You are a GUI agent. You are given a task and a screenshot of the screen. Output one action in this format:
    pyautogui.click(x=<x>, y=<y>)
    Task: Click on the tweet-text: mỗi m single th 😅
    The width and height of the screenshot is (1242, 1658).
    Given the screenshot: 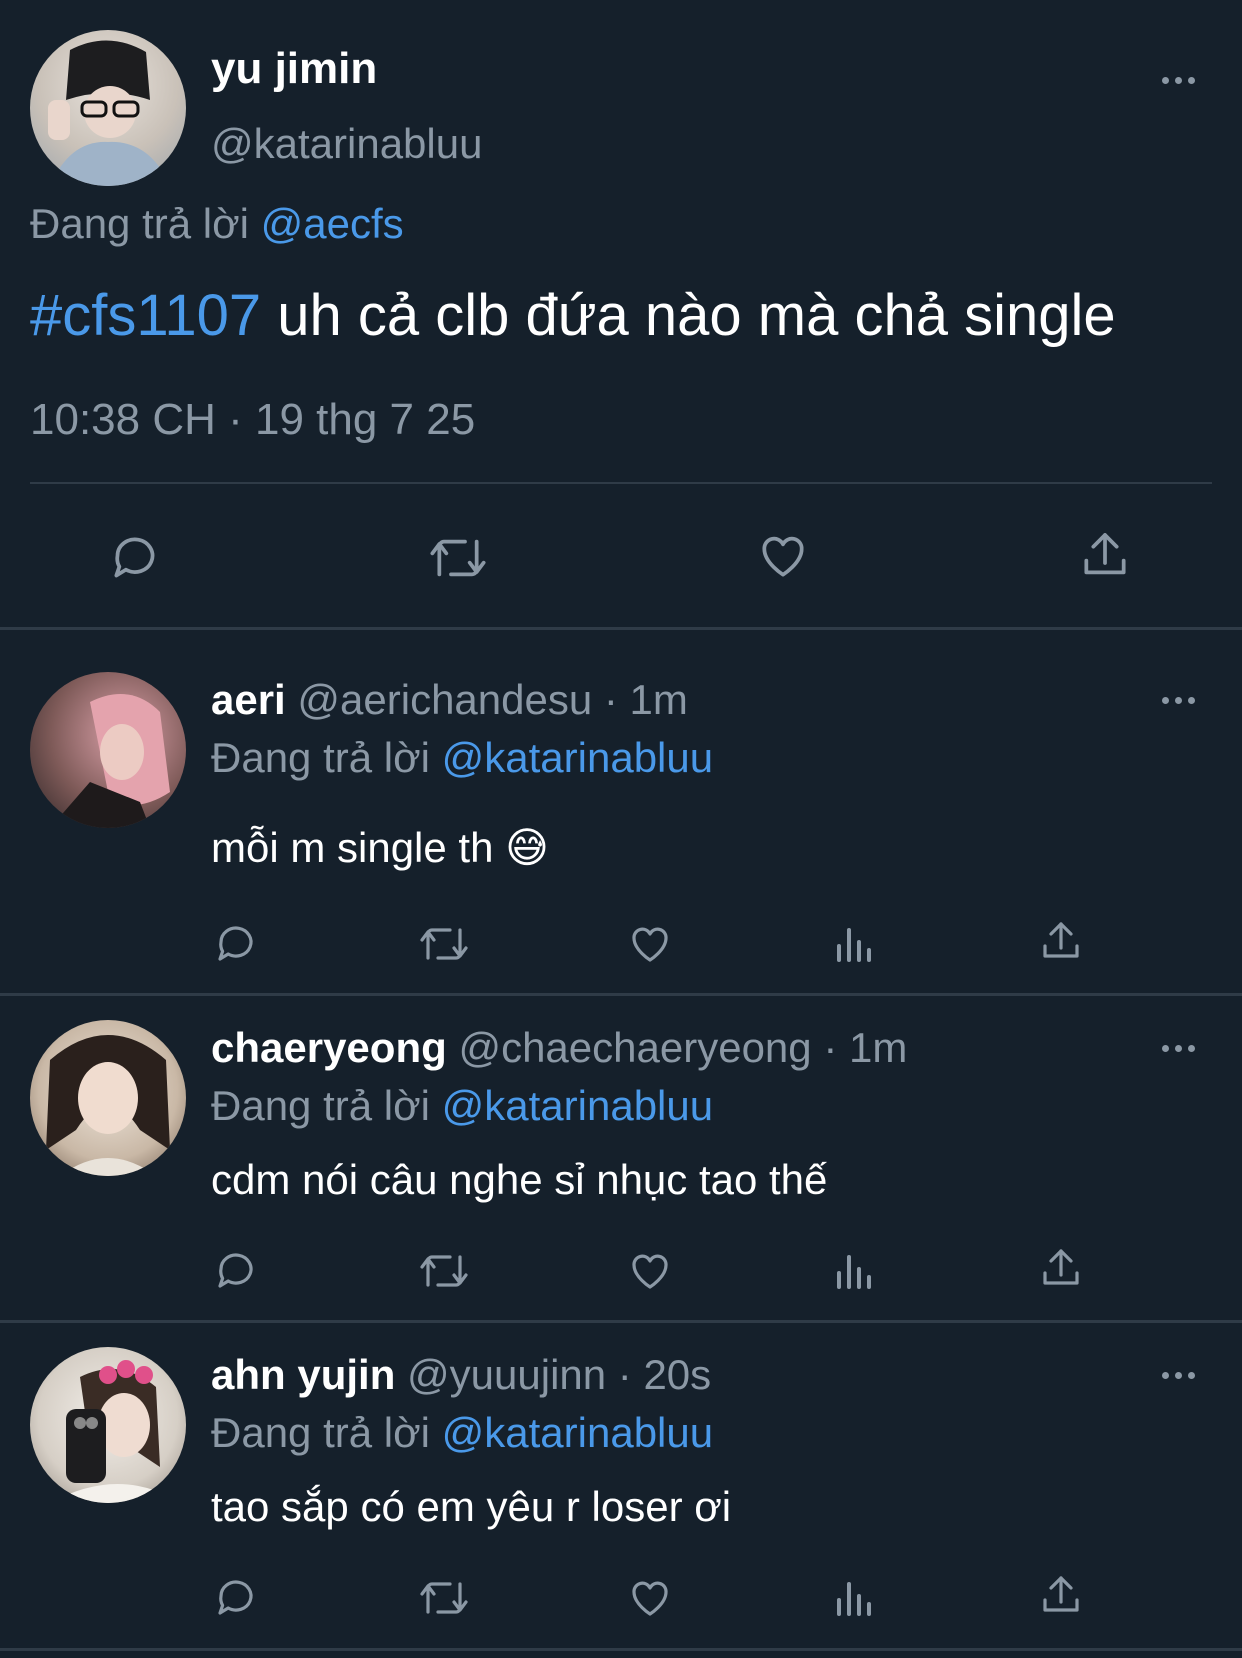 What is the action you would take?
    pyautogui.click(x=380, y=847)
    